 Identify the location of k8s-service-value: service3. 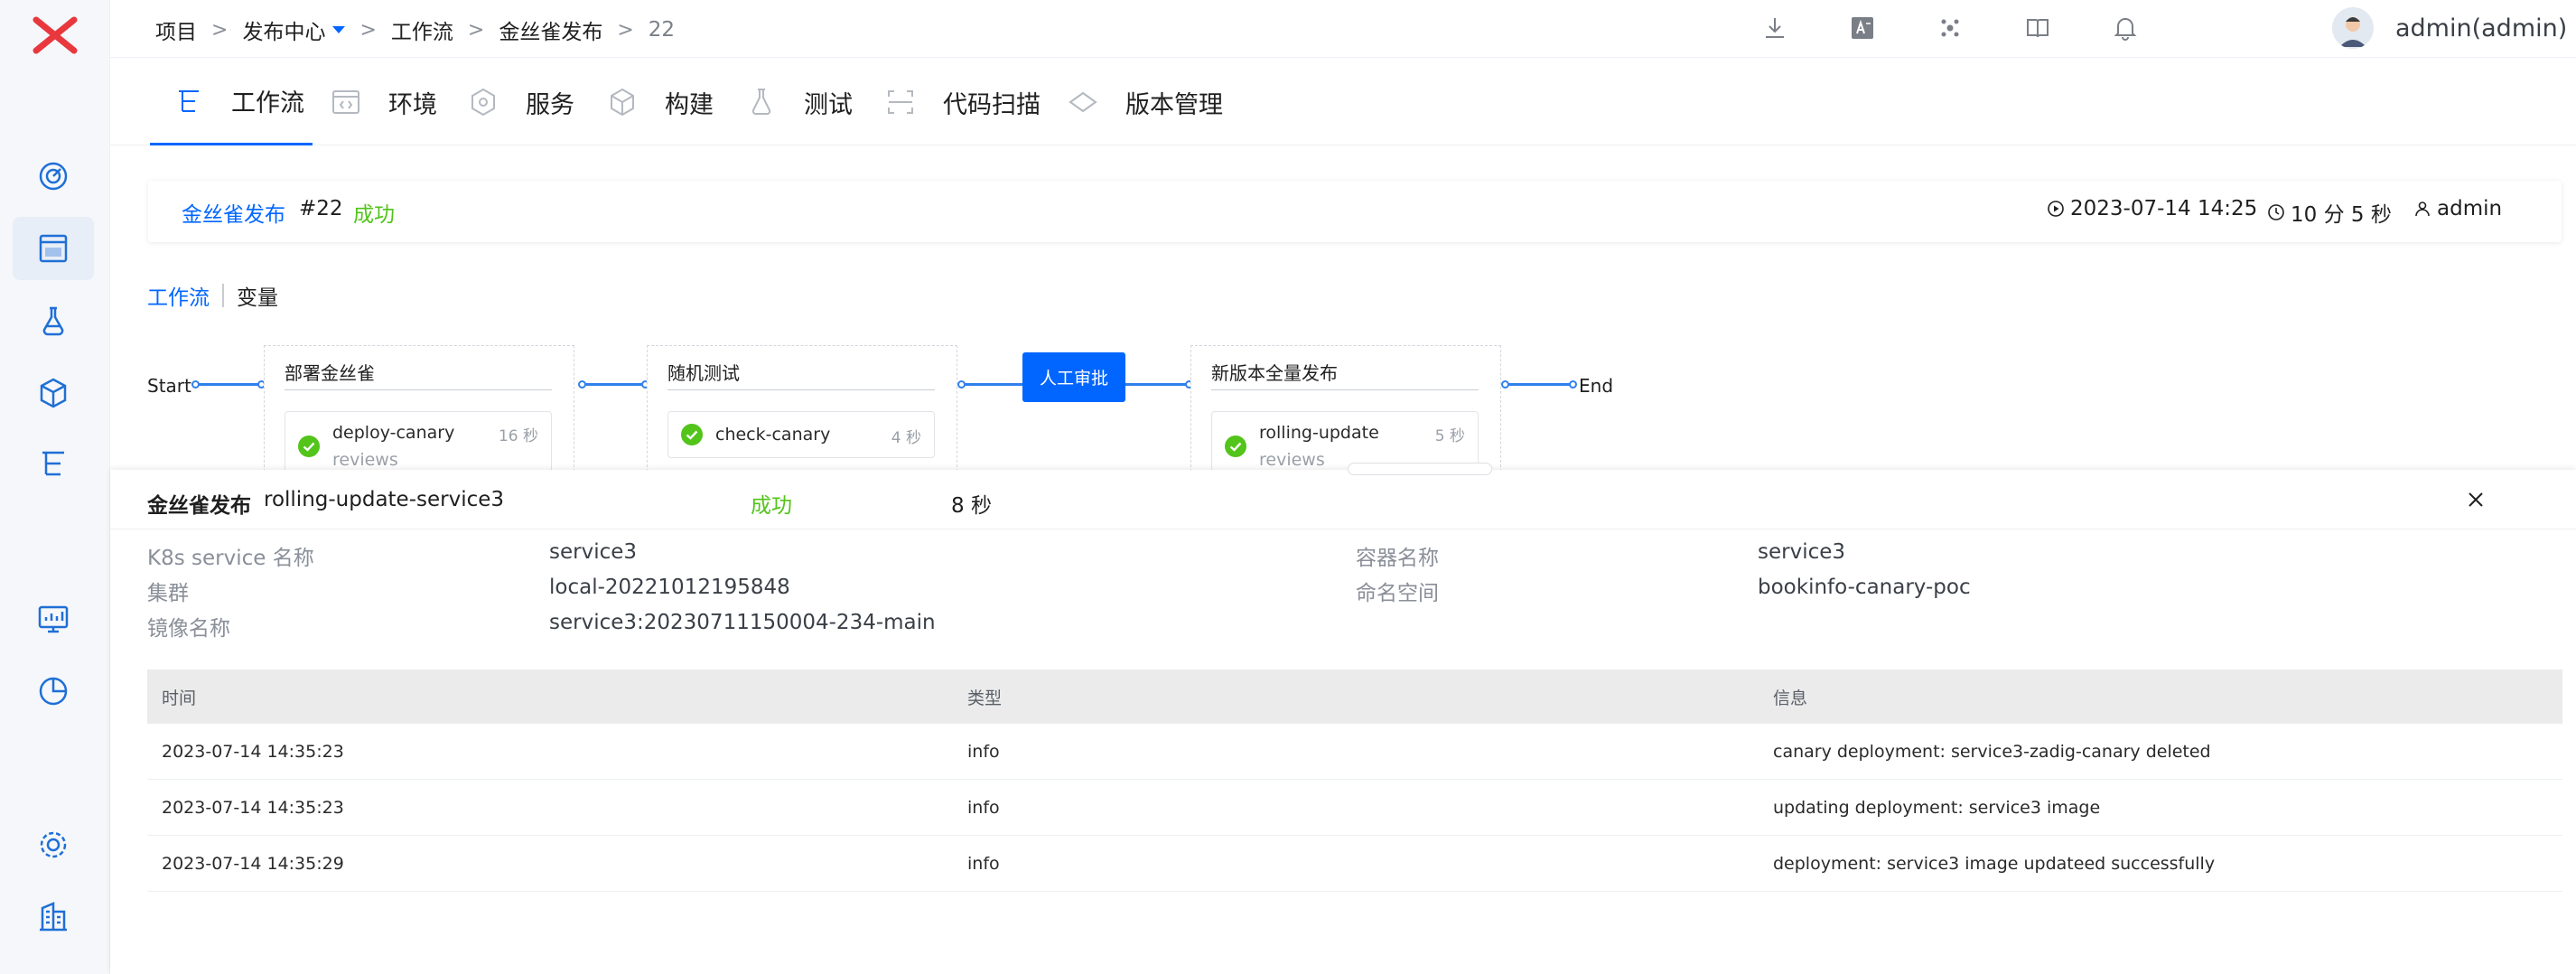
(593, 552).